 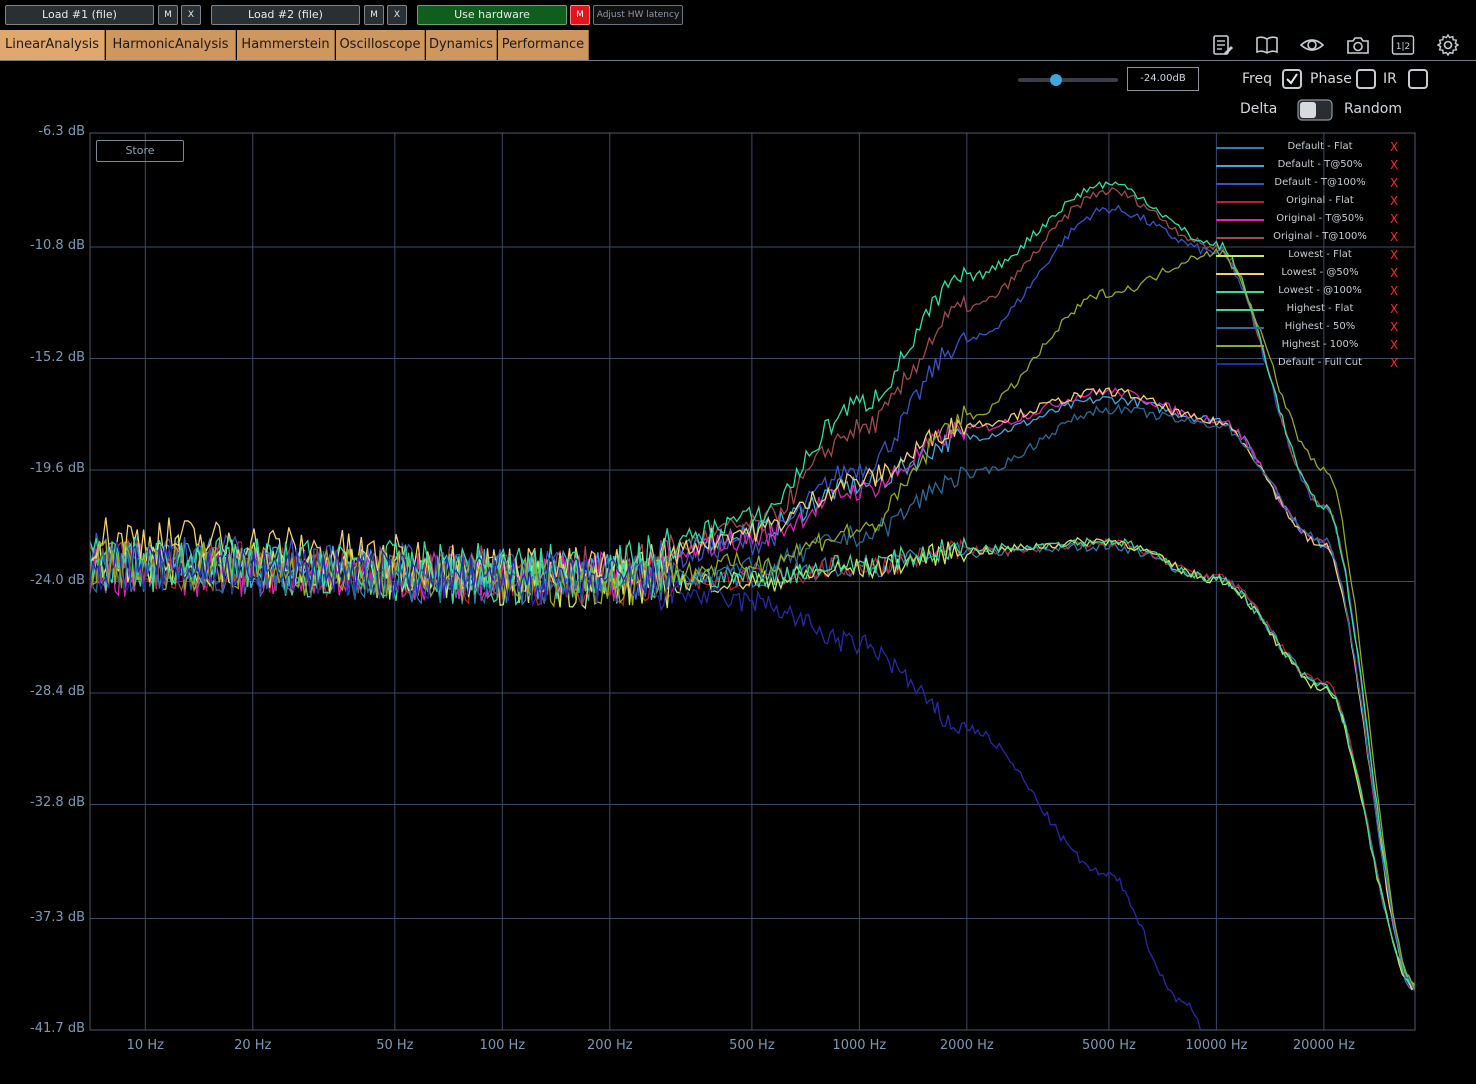 I want to click on legend-item: Default - T@50% X, so click(x=1310, y=167).